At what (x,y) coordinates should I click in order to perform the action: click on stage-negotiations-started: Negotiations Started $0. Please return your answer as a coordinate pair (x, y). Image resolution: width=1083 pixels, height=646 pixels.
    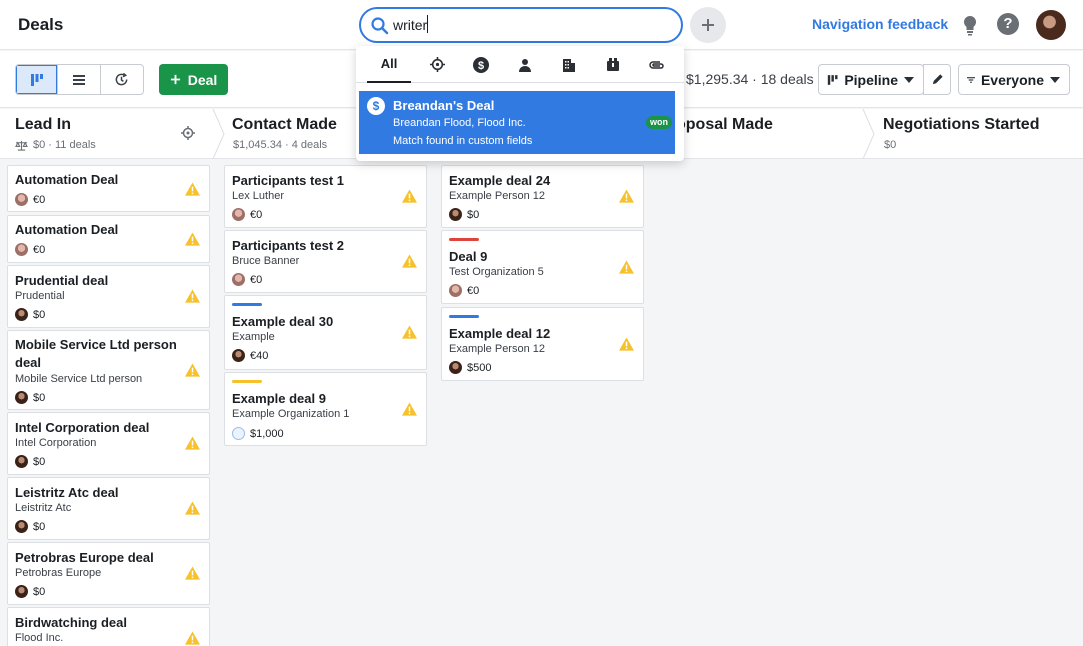
    Looking at the image, I should click on (979, 134).